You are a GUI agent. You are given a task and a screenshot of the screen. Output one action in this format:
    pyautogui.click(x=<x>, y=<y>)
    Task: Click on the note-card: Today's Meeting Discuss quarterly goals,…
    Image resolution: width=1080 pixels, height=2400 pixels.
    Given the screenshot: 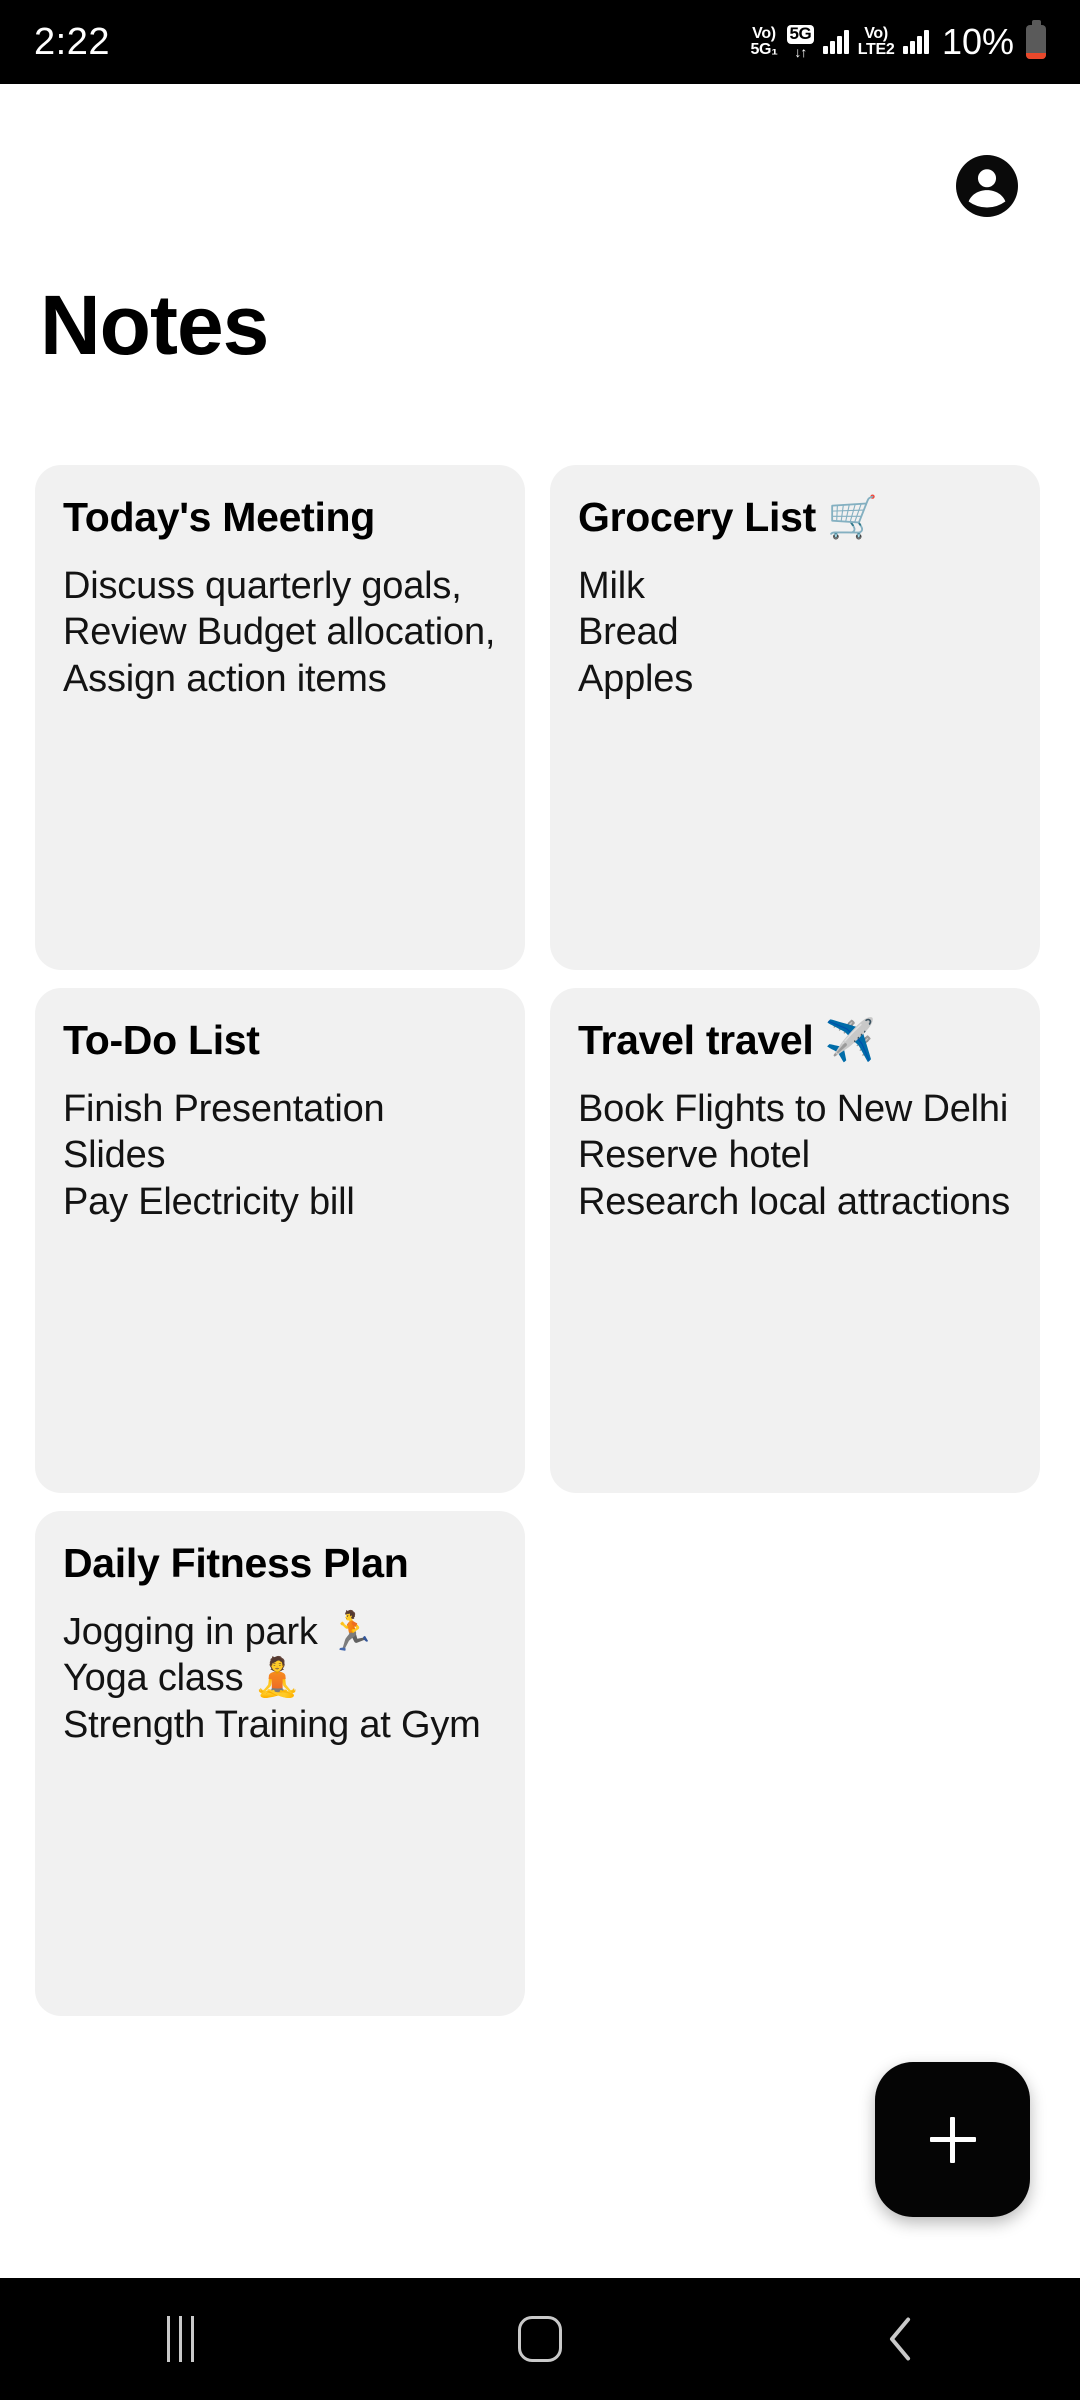 What is the action you would take?
    pyautogui.click(x=280, y=717)
    